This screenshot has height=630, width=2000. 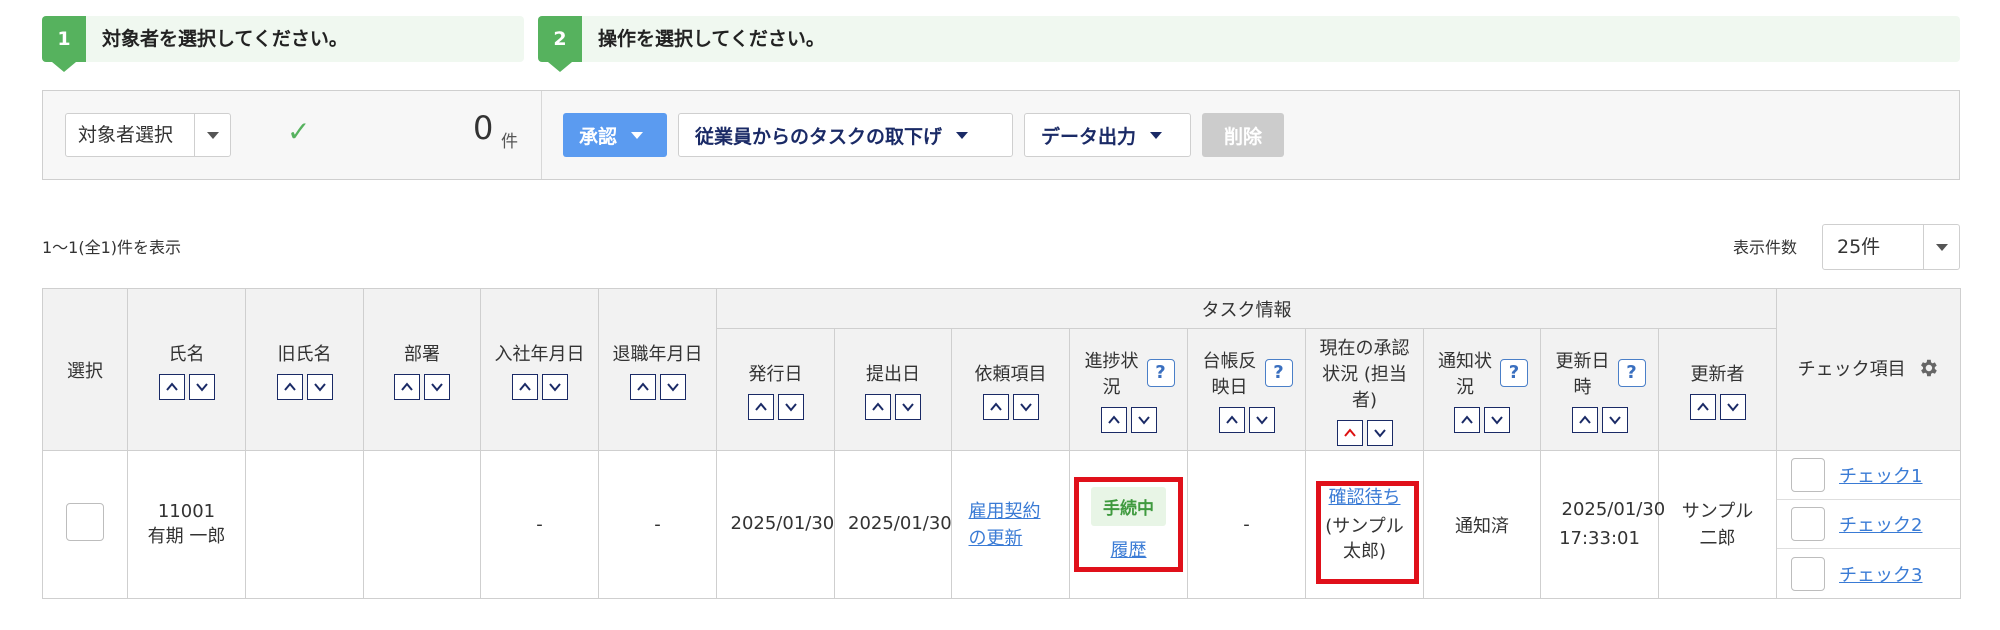 I want to click on approval-person: (サンプル太郎), so click(x=1364, y=539).